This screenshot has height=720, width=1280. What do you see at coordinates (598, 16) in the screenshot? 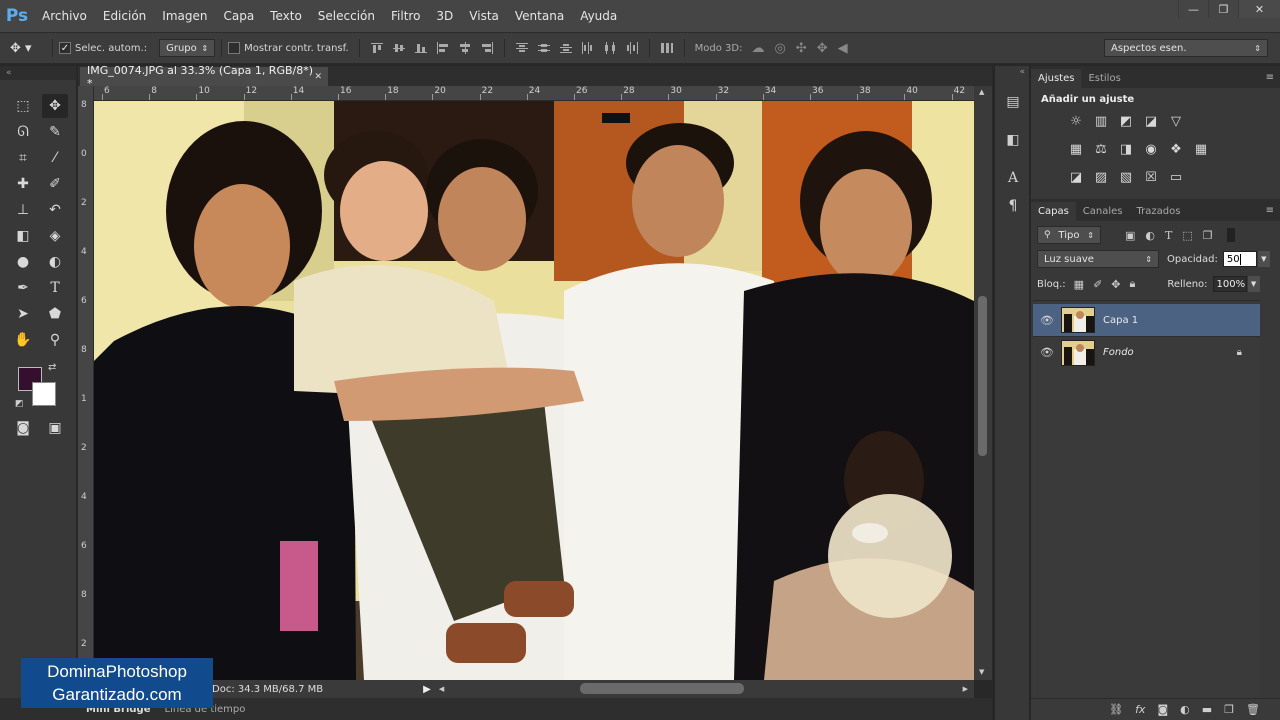
I see `menu-ayuda: Ayuda` at bounding box center [598, 16].